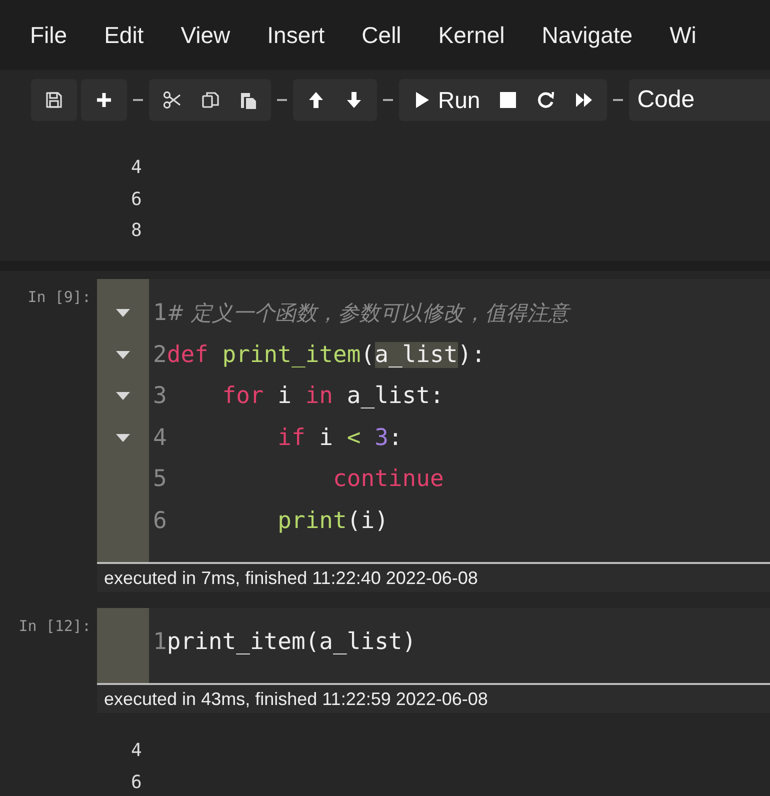 The height and width of the screenshot is (796, 770). Describe the element at coordinates (248, 100) in the screenshot. I see `paste-icon` at that location.